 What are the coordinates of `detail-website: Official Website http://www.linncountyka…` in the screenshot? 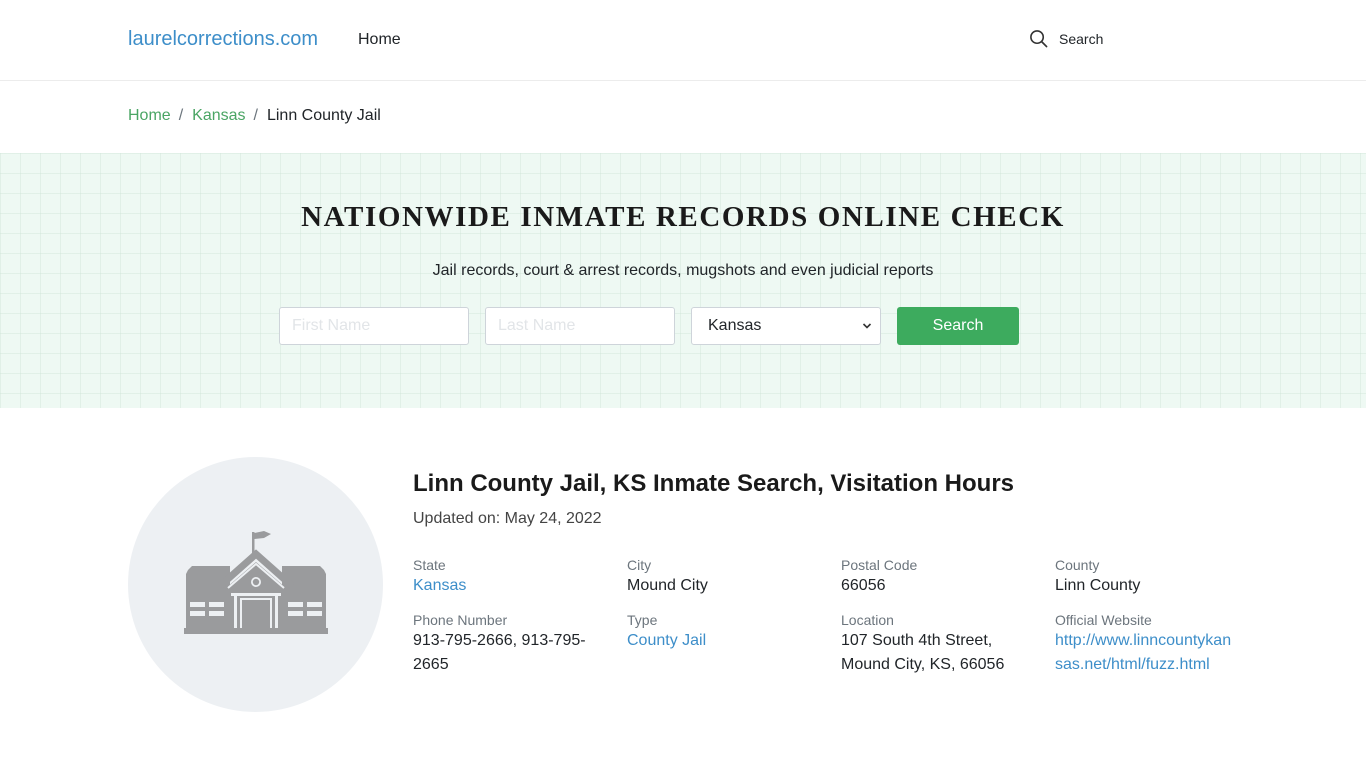 It's located at (1159, 644).